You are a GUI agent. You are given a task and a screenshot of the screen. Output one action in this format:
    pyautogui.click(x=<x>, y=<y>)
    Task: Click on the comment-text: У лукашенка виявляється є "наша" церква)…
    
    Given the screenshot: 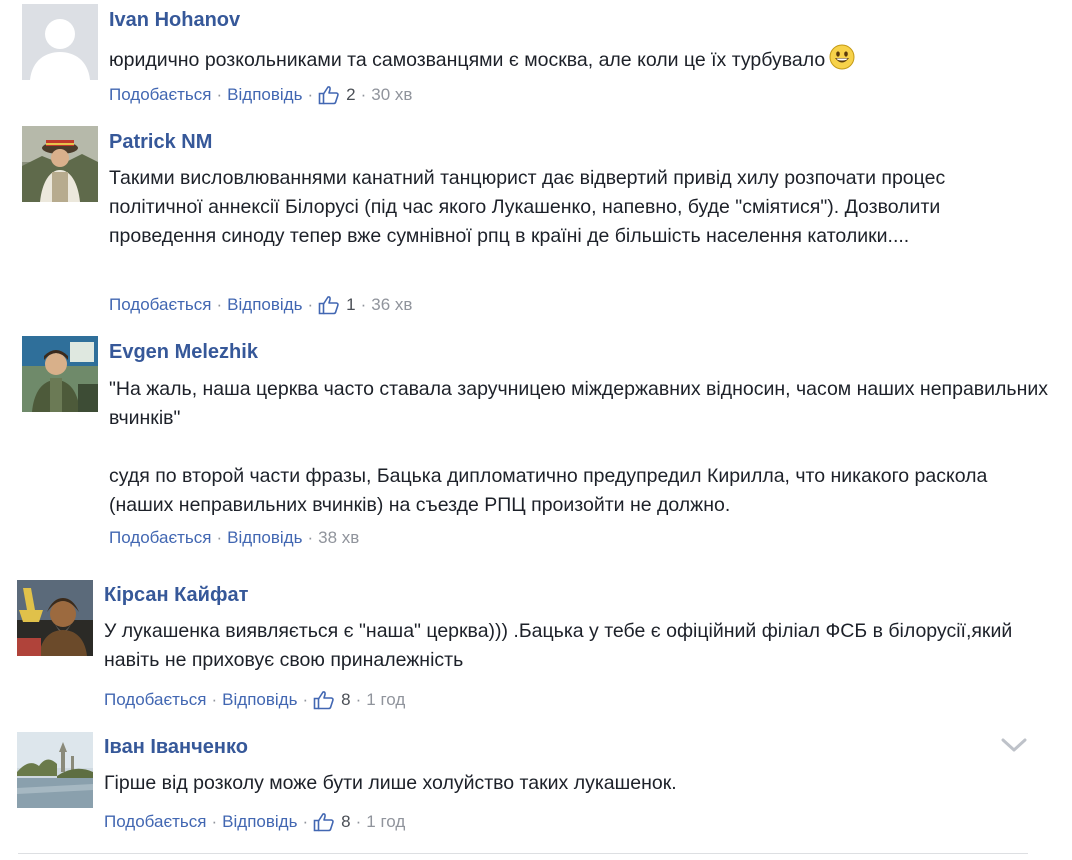 What is the action you would take?
    pyautogui.click(x=561, y=645)
    